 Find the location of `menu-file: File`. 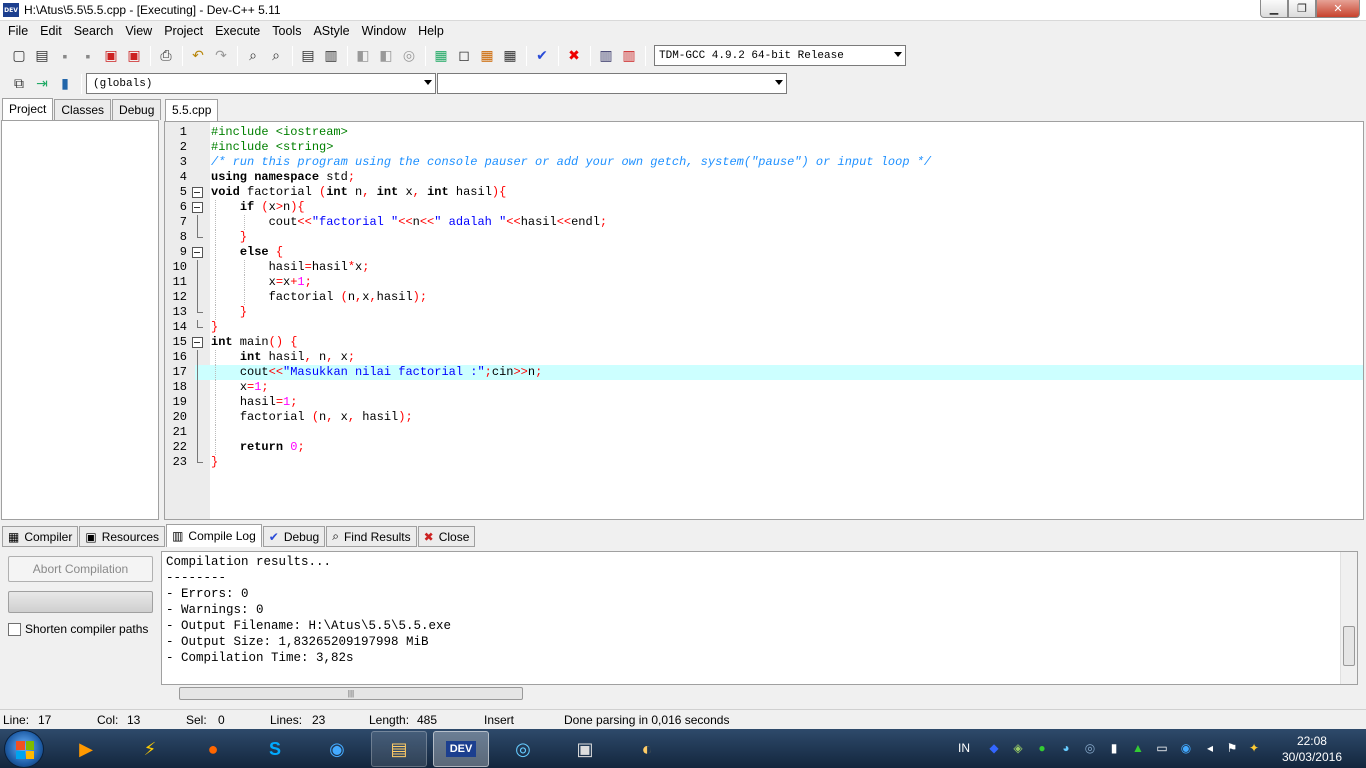

menu-file: File is located at coordinates (18, 31).